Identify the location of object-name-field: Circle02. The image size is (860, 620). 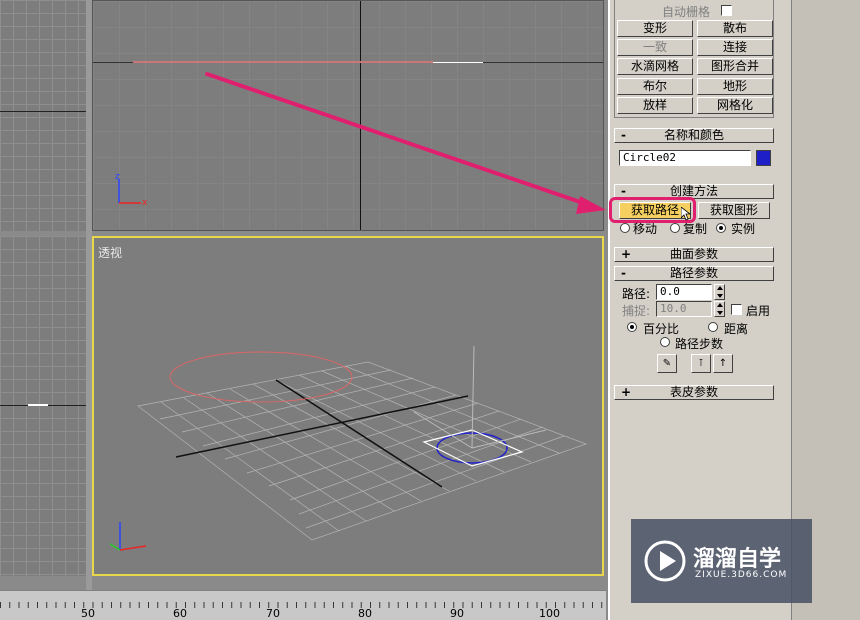
(685, 158).